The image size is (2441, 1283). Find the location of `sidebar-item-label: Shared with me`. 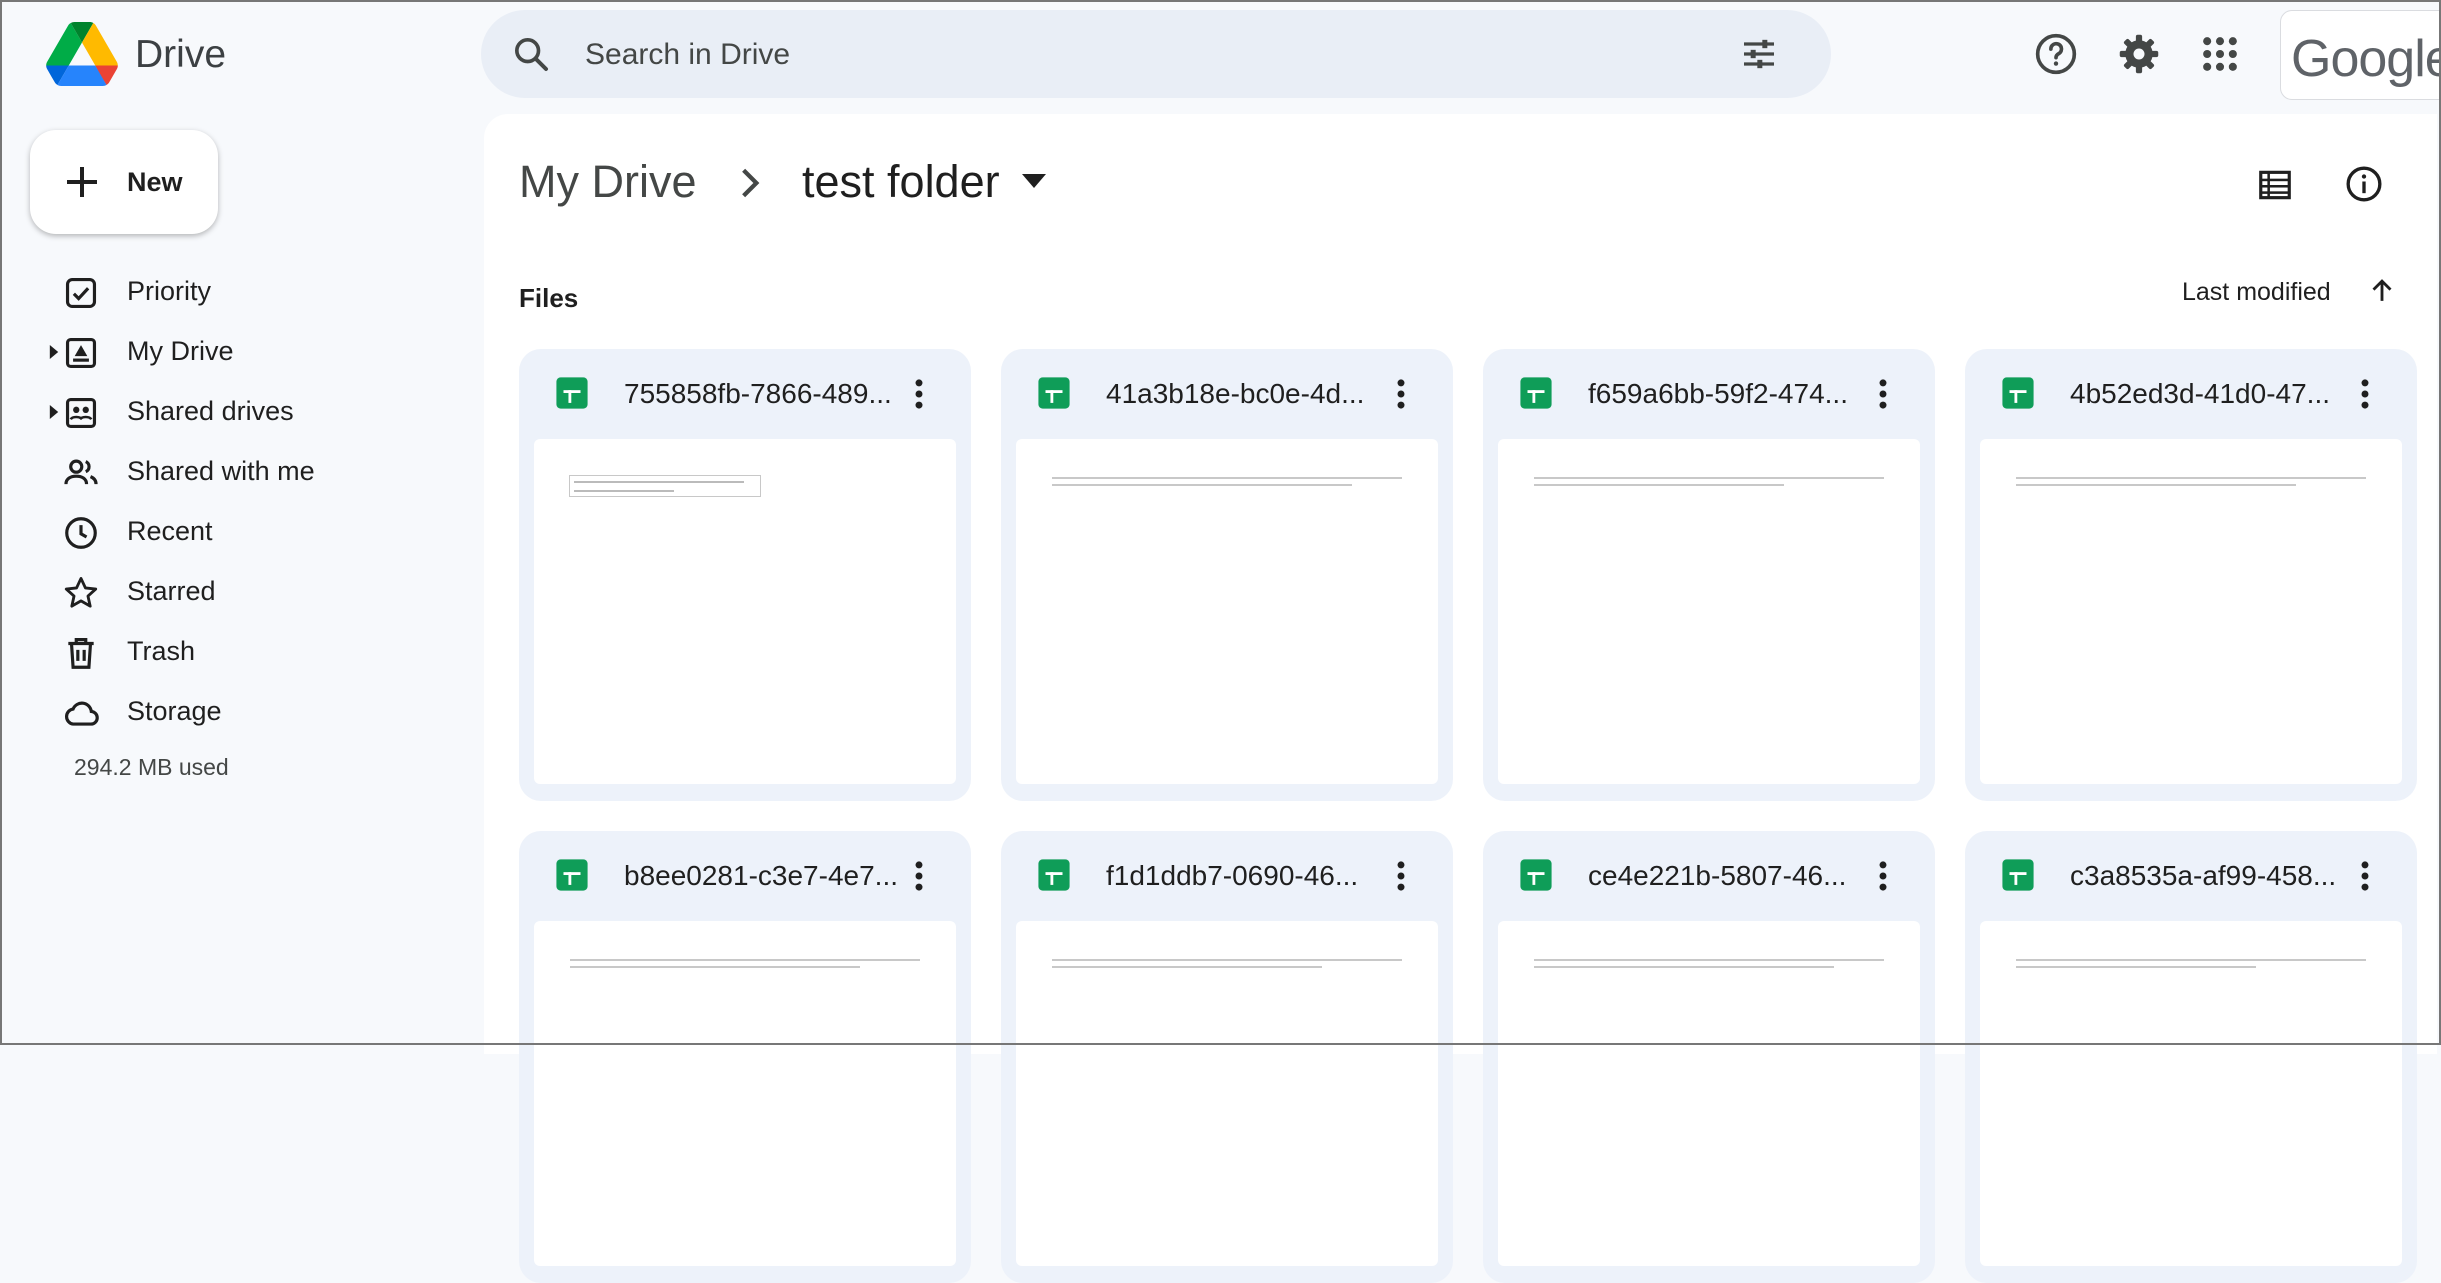

sidebar-item-label: Shared with me is located at coordinates (221, 471).